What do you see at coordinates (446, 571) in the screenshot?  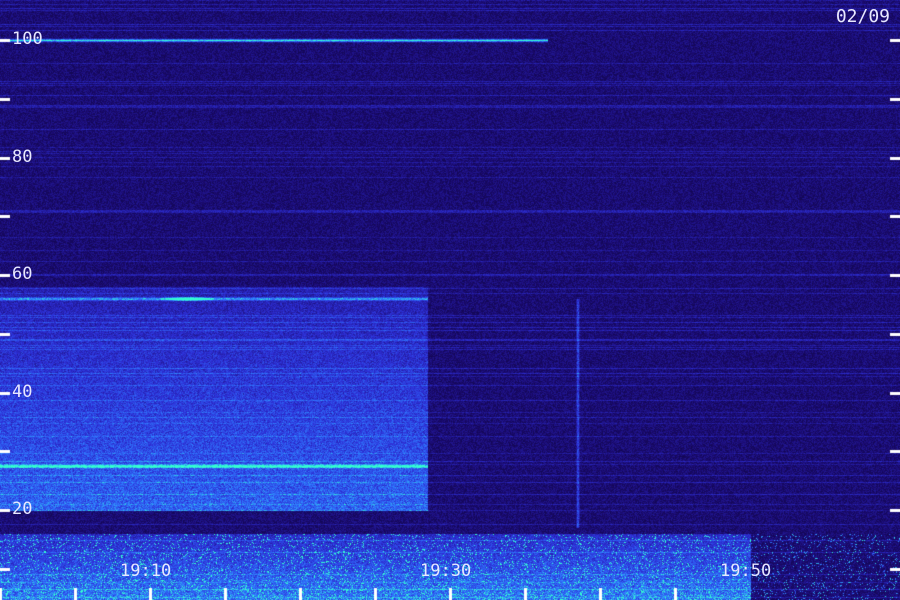 I see `x-tick-label: 19:30` at bounding box center [446, 571].